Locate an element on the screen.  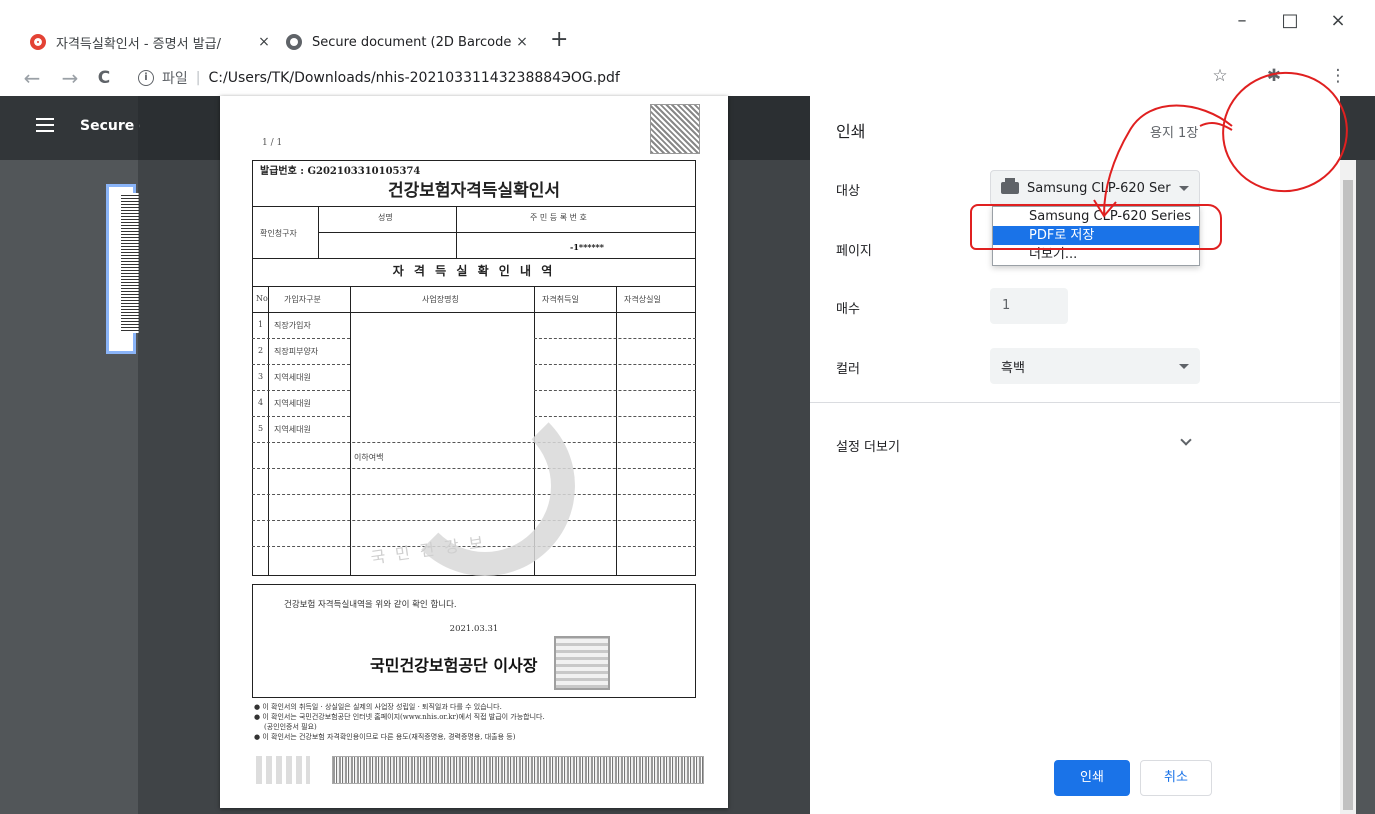
2d-barcode is located at coordinates (518, 770).